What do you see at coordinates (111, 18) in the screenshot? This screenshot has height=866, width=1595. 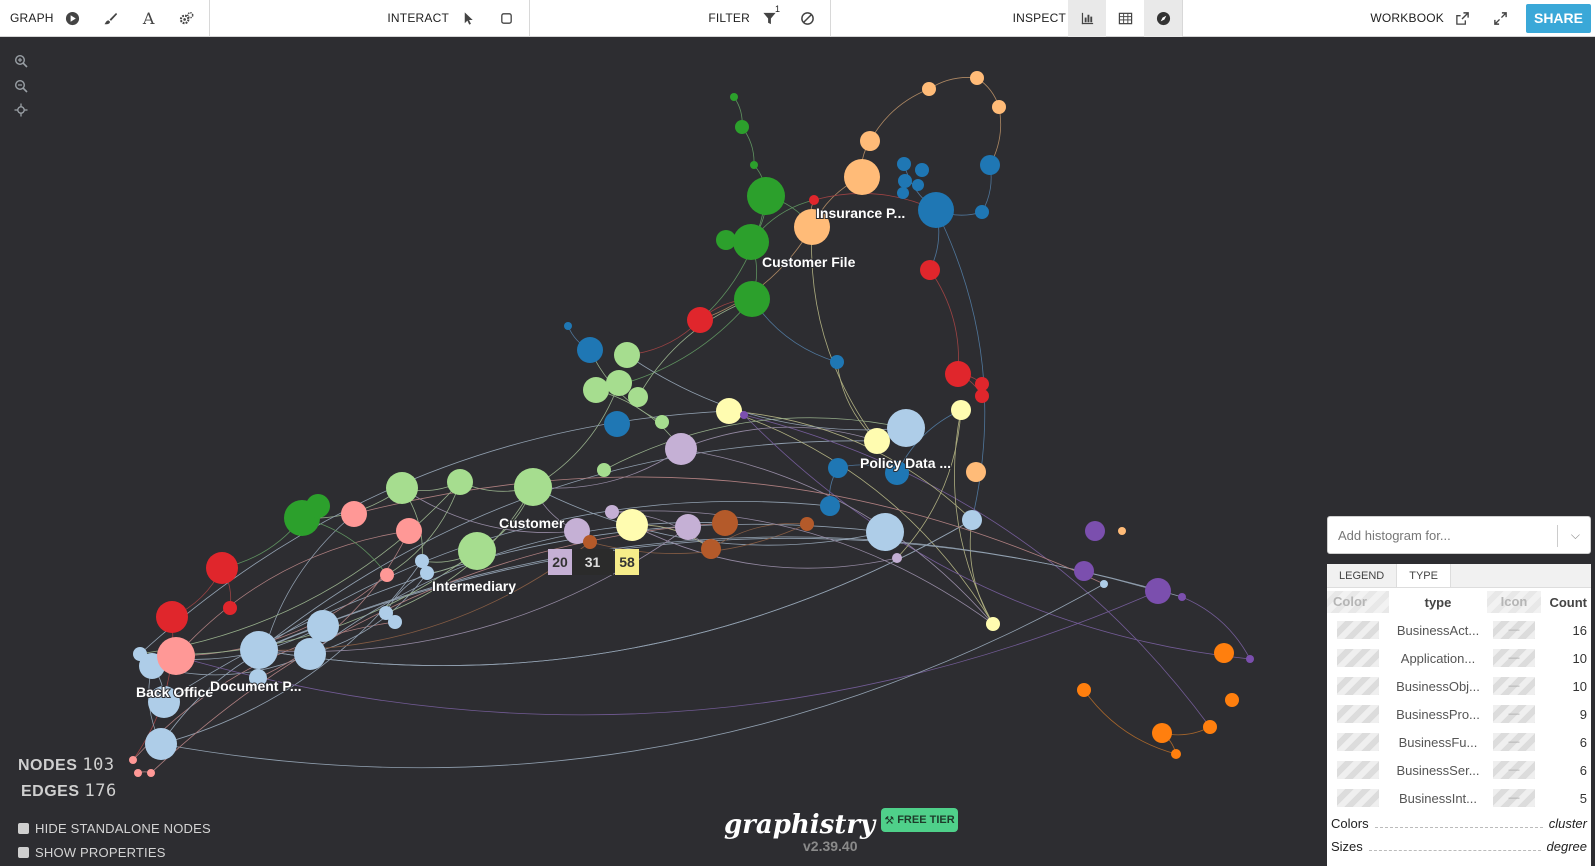 I see `brush-icon` at bounding box center [111, 18].